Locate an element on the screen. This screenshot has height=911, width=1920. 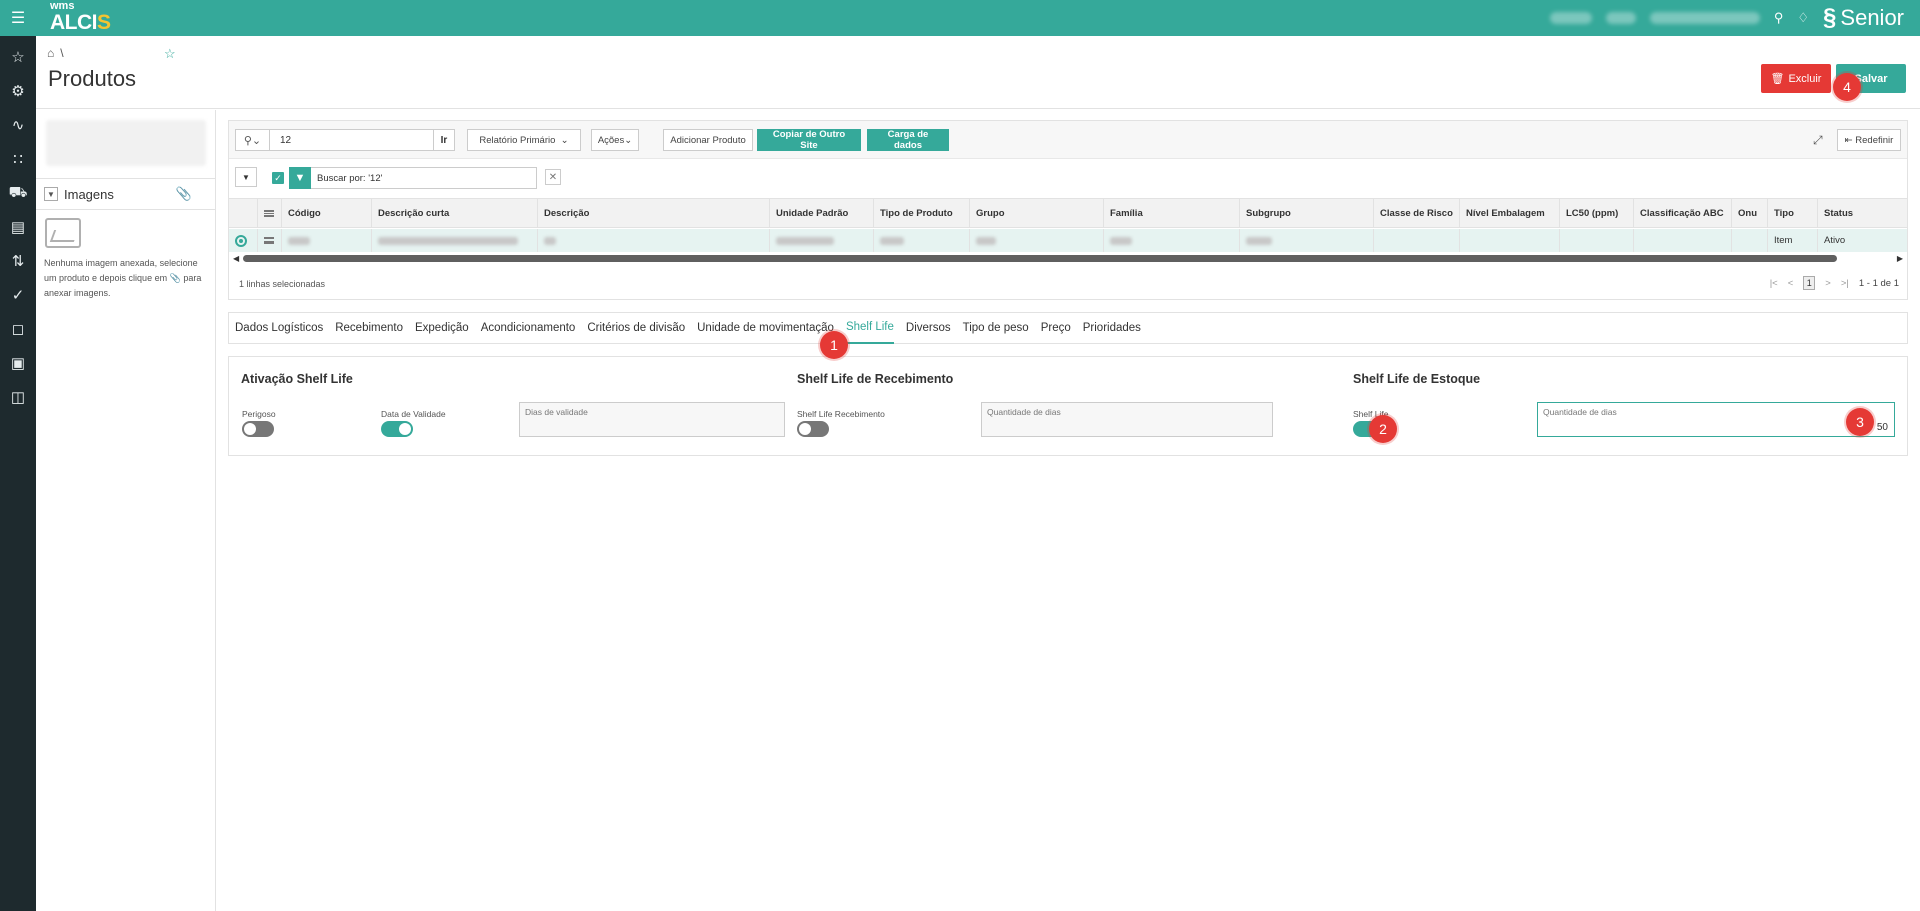
scrollbar-thumb is located at coordinates (1040, 258).